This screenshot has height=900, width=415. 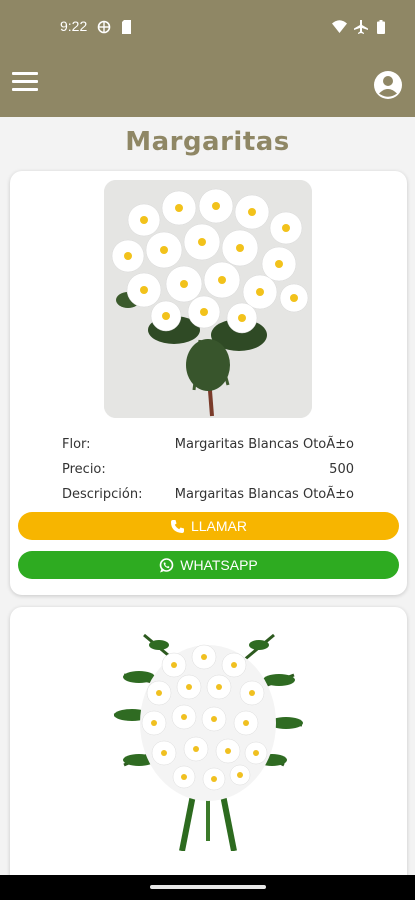 What do you see at coordinates (207, 142) in the screenshot?
I see `page-title: Margaritas` at bounding box center [207, 142].